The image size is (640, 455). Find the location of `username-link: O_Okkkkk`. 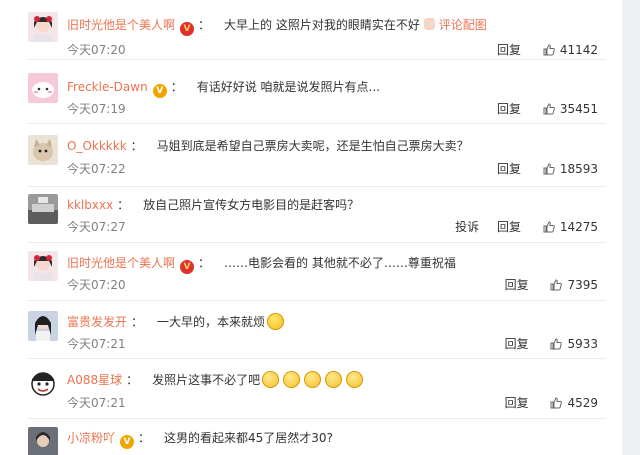

username-link: O_Okkkkk is located at coordinates (97, 146).